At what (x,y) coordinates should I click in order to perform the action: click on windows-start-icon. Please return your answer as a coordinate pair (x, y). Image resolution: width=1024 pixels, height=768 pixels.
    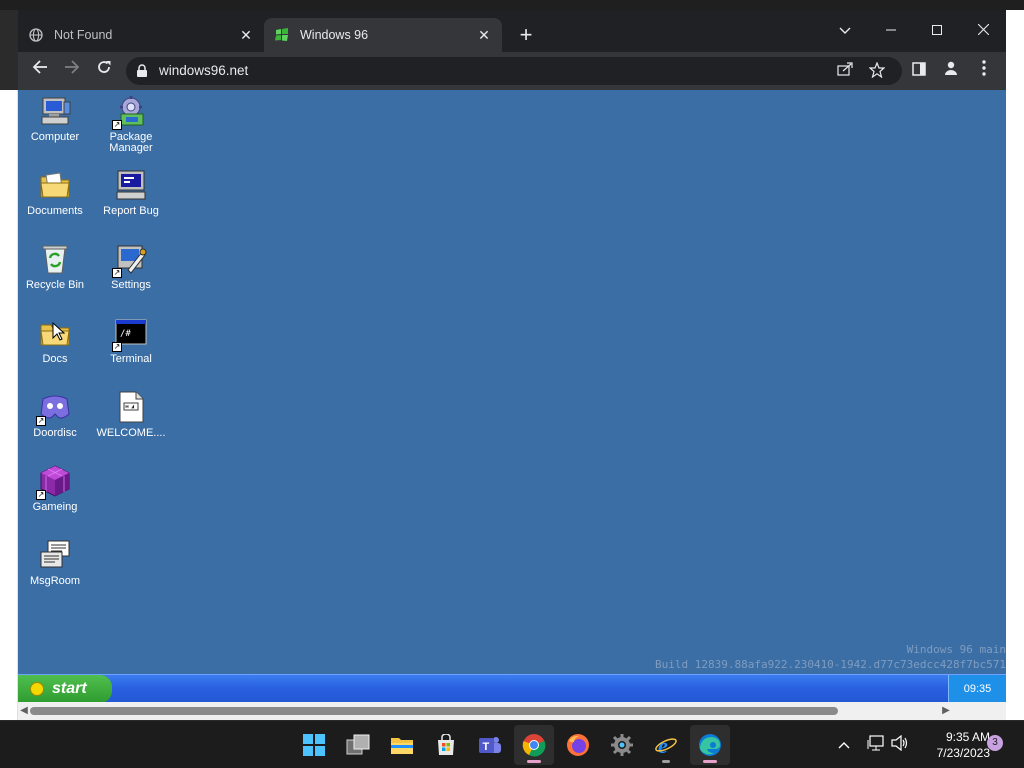
    Looking at the image, I should click on (314, 745).